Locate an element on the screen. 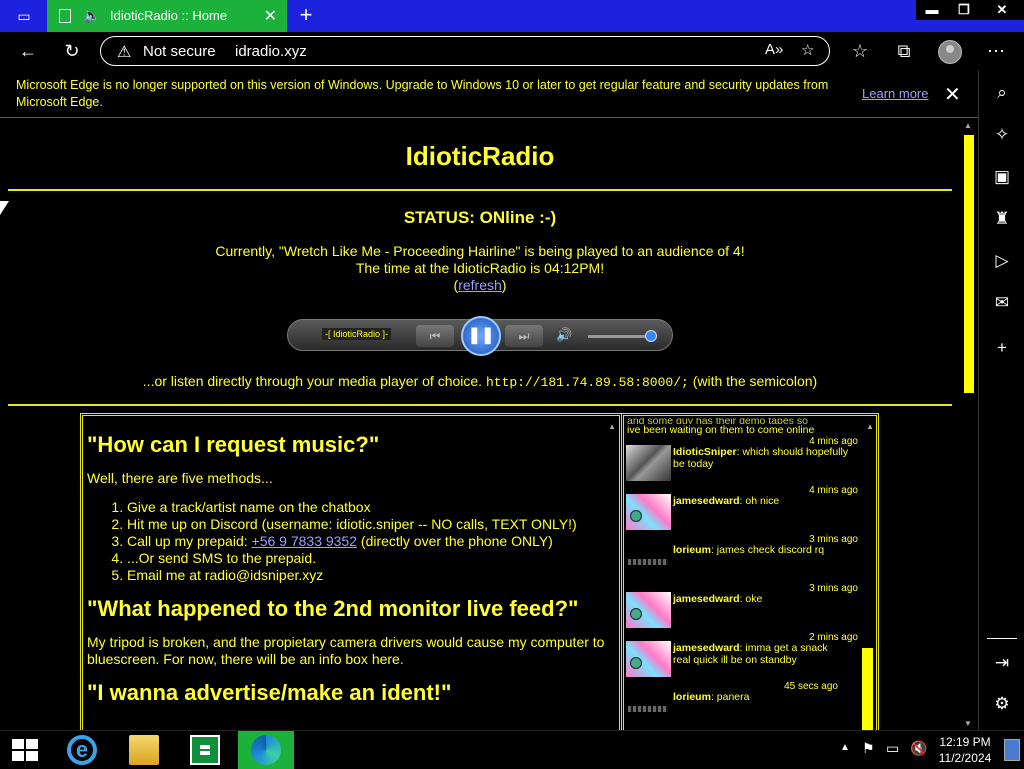  outlook-icon: ✉ is located at coordinates (1002, 303).